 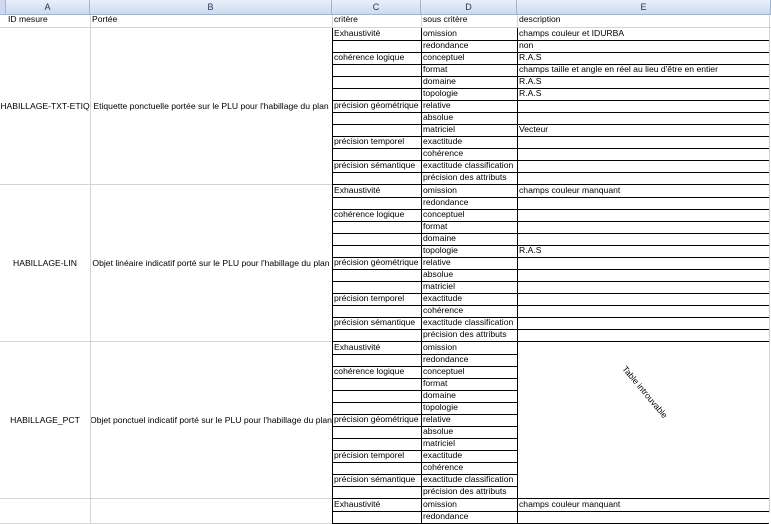 What do you see at coordinates (211, 511) in the screenshot?
I see `portee-cell` at bounding box center [211, 511].